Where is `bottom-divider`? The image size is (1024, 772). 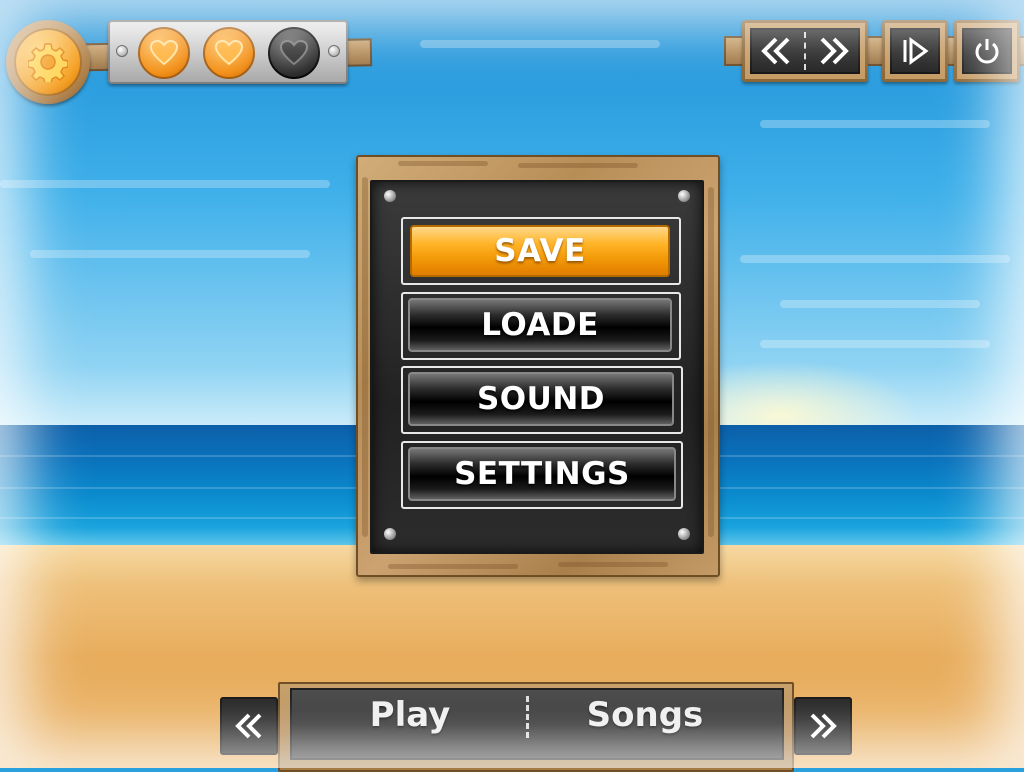
bottom-divider is located at coordinates (527, 717).